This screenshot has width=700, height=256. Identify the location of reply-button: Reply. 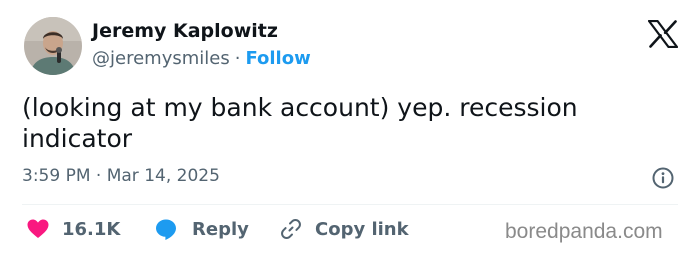
(201, 229).